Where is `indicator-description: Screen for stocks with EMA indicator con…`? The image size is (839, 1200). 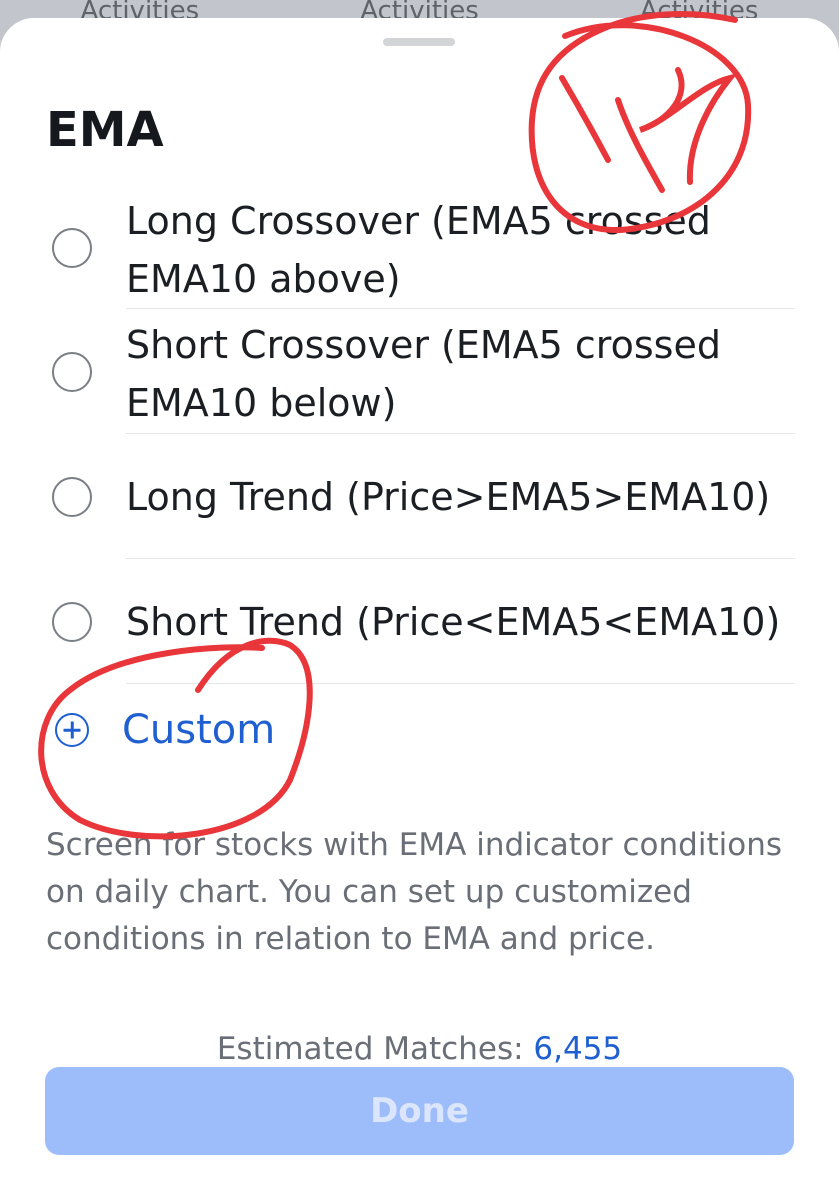
indicator-description: Screen for stocks with EMA indicator con… is located at coordinates (414, 892).